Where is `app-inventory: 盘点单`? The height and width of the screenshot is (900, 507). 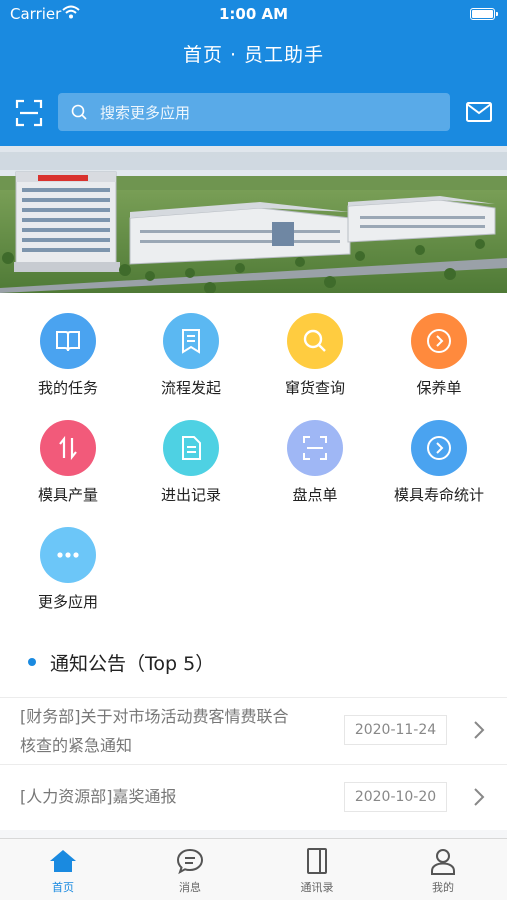 app-inventory: 盘点单 is located at coordinates (315, 453).